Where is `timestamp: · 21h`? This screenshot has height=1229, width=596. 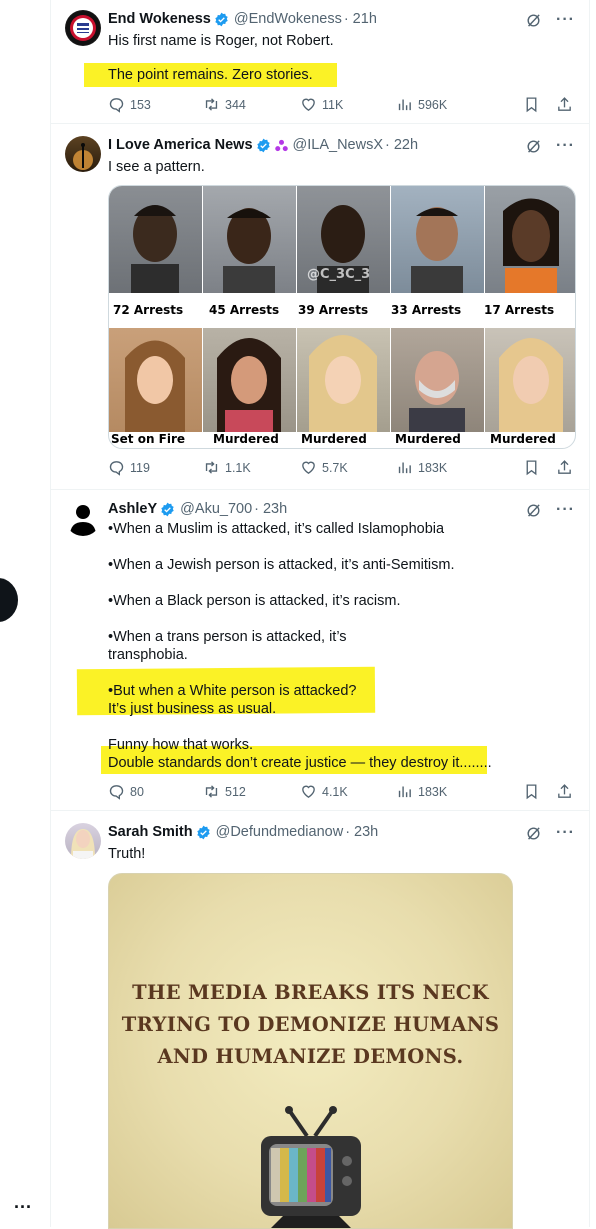
timestamp: · 21h is located at coordinates (360, 19).